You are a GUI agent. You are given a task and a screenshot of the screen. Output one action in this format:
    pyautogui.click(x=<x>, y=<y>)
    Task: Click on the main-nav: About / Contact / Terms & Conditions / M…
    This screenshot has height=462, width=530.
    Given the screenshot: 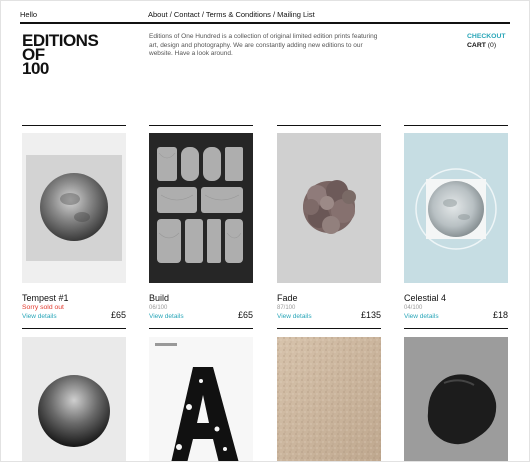 What is the action you would take?
    pyautogui.click(x=231, y=14)
    